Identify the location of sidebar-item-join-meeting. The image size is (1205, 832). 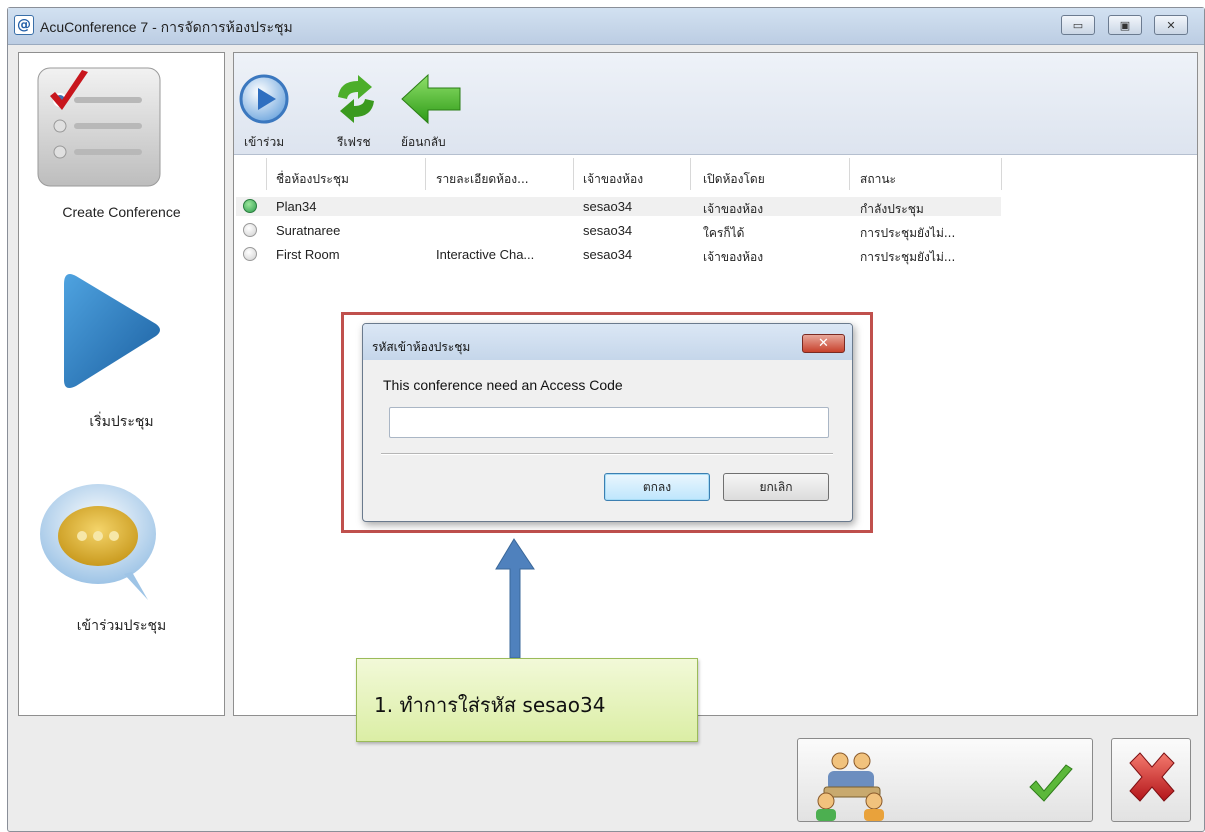
(99, 541).